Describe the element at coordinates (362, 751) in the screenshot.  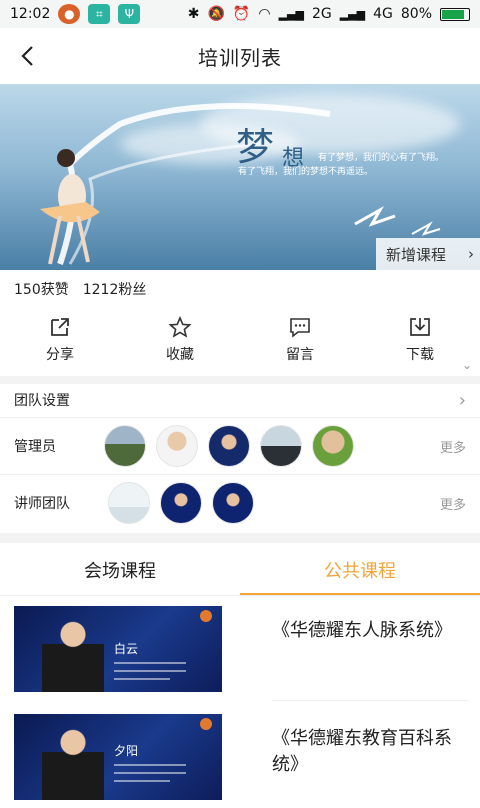
I see `course-title: 《华德耀东教育百科系统》` at that location.